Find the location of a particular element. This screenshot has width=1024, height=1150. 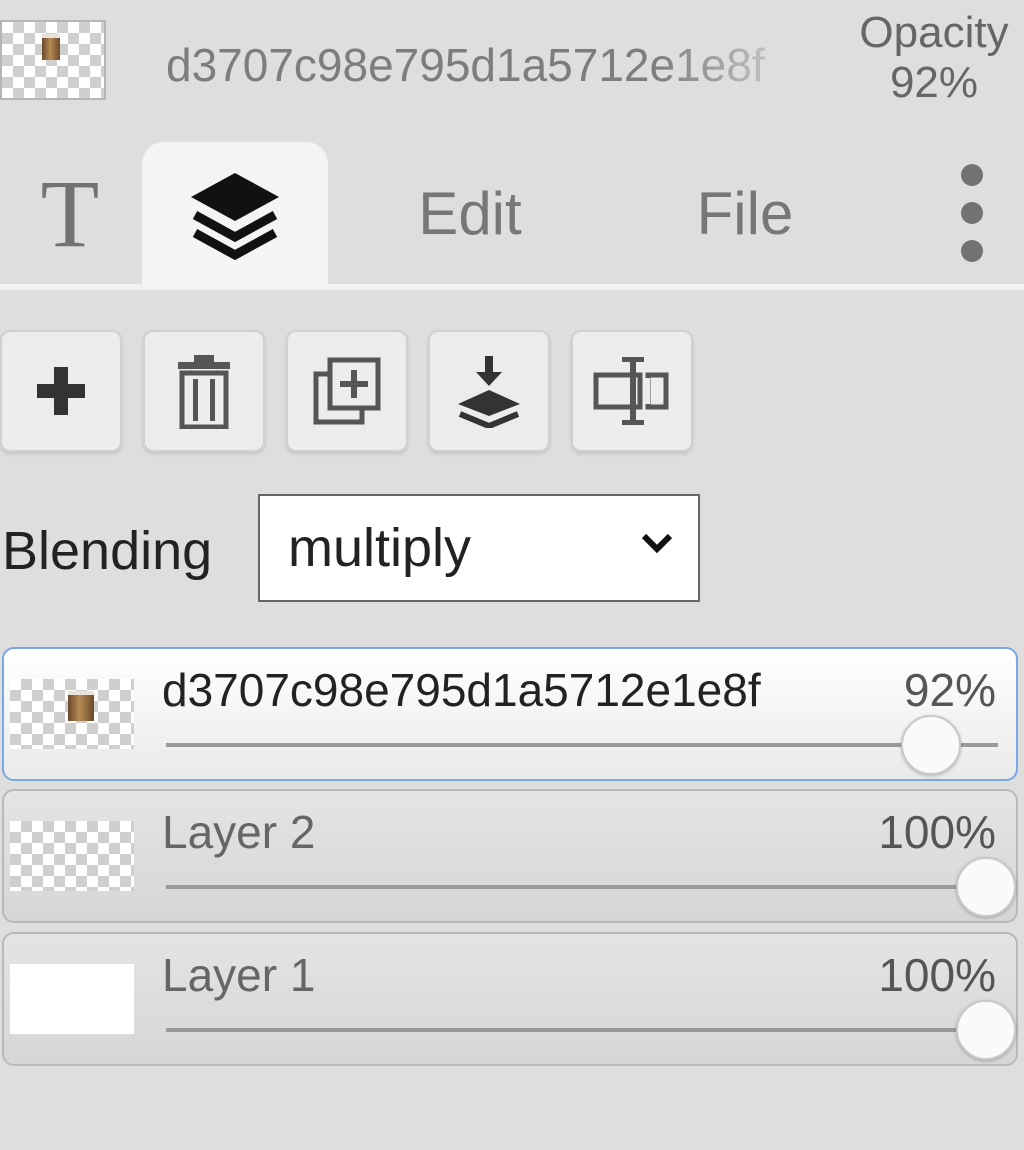

more-vertical-icon is located at coordinates (972, 213).